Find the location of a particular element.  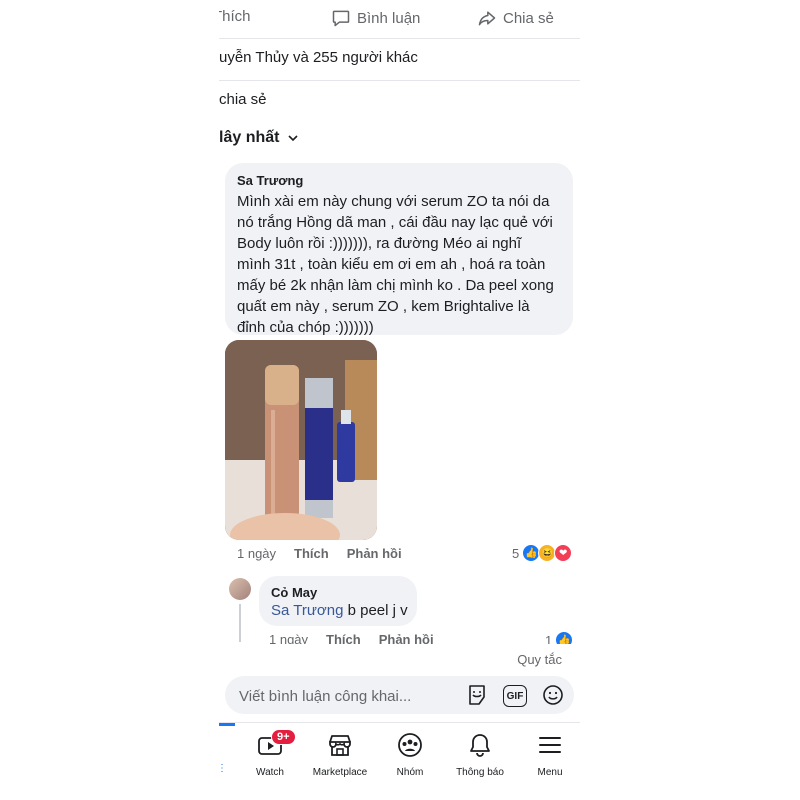

nav-notifications: Thông báo is located at coordinates (480, 754).